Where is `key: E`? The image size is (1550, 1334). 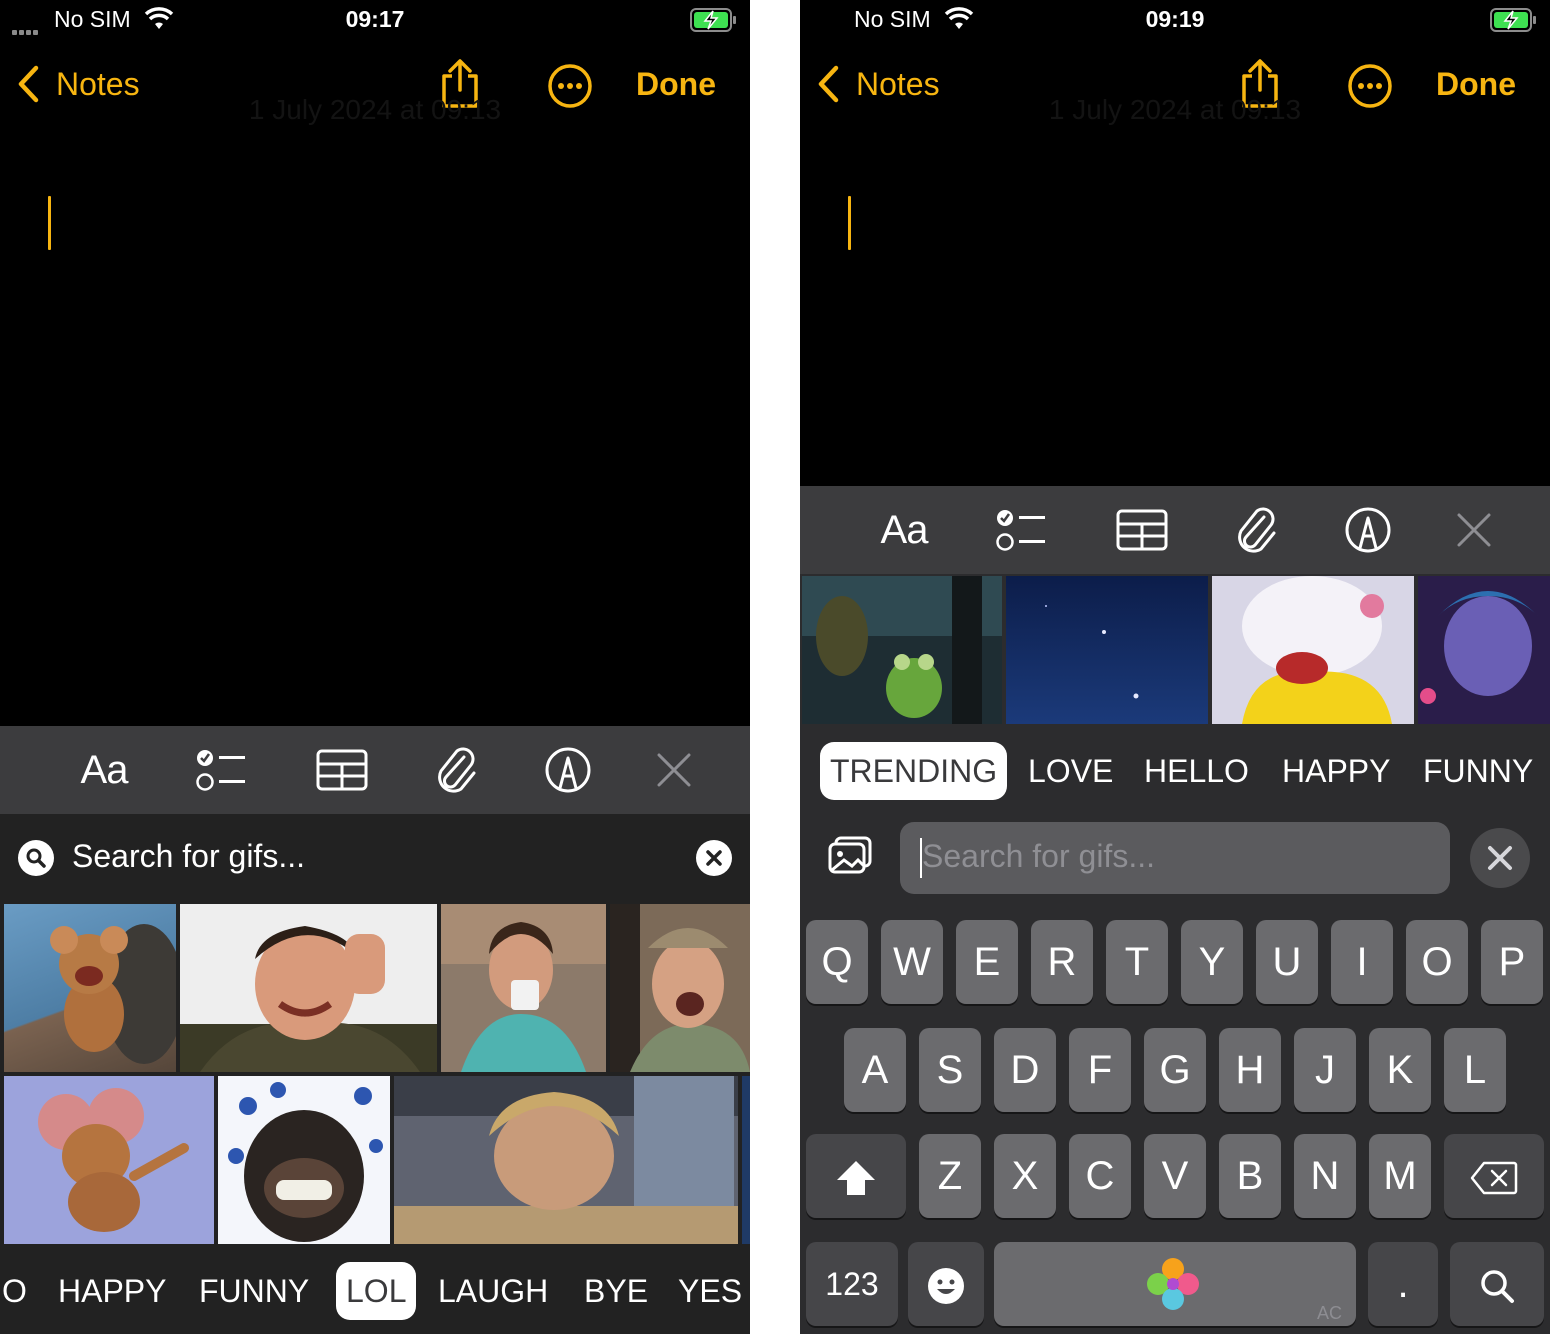
key: E is located at coordinates (987, 962).